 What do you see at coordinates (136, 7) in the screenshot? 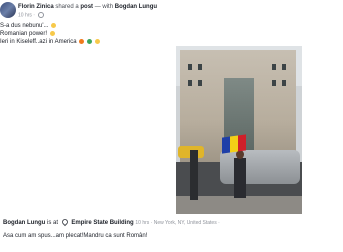
I see `tagged-person: Bogdan Lungu` at bounding box center [136, 7].